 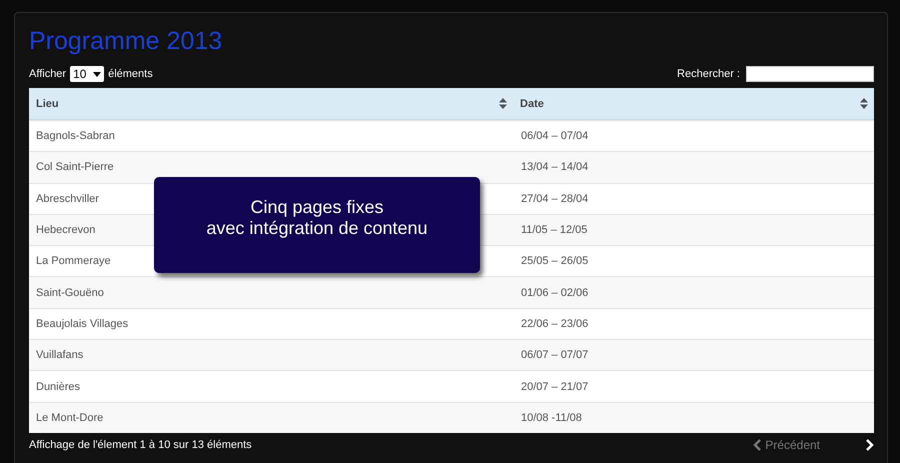 What do you see at coordinates (554, 386) in the screenshot?
I see `table-cell: 20/07 – 21/07` at bounding box center [554, 386].